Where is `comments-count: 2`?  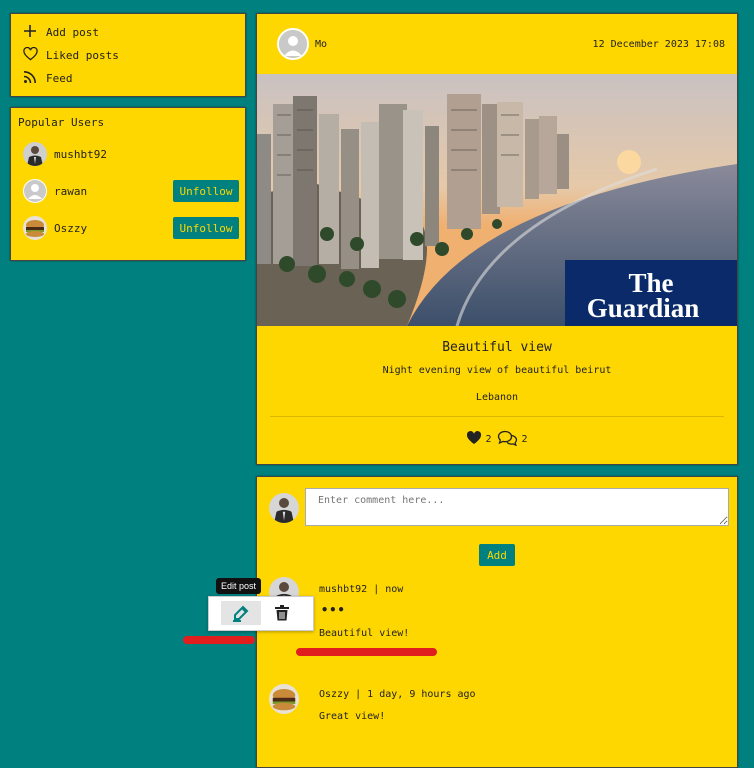 comments-count: 2 is located at coordinates (524, 439).